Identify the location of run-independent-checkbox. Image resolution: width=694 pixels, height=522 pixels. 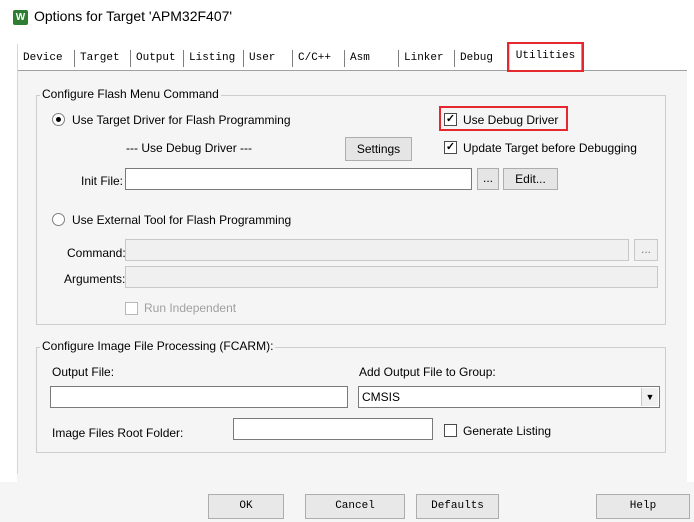
(131, 308).